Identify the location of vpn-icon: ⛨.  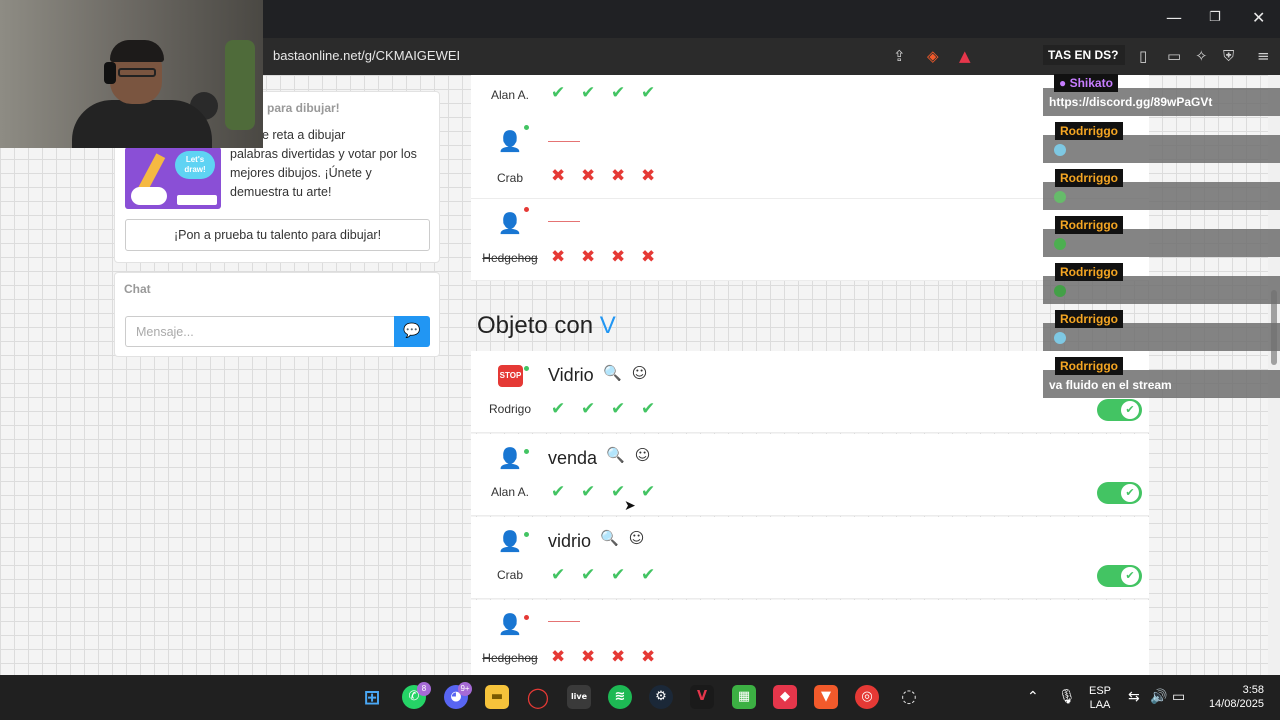
(1228, 56).